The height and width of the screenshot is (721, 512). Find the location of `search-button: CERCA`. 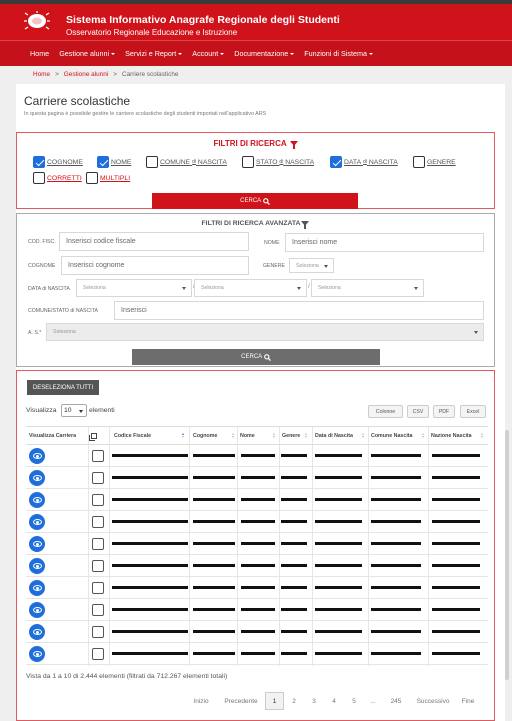

search-button: CERCA is located at coordinates (255, 201).